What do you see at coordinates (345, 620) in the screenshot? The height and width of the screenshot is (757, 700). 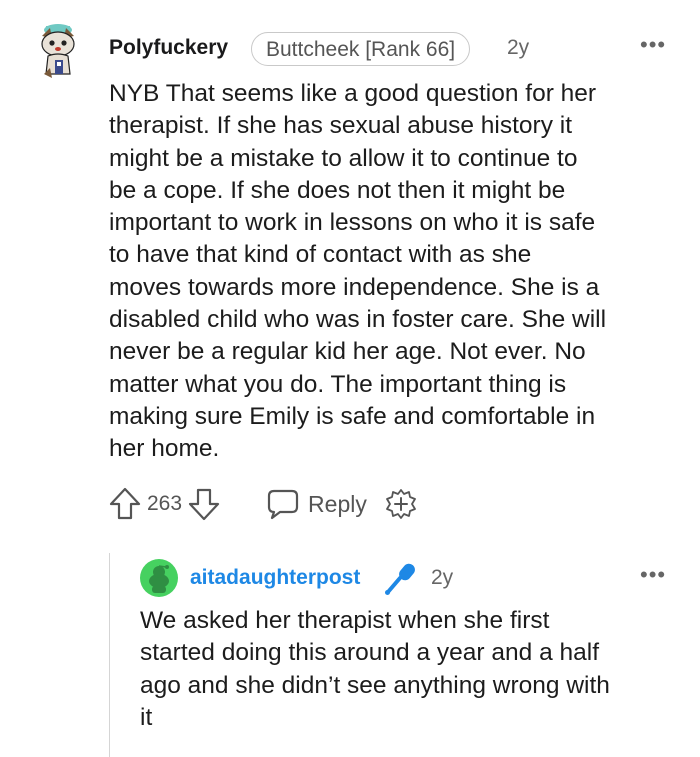 I see `reply-line: We asked her therapist when she first` at bounding box center [345, 620].